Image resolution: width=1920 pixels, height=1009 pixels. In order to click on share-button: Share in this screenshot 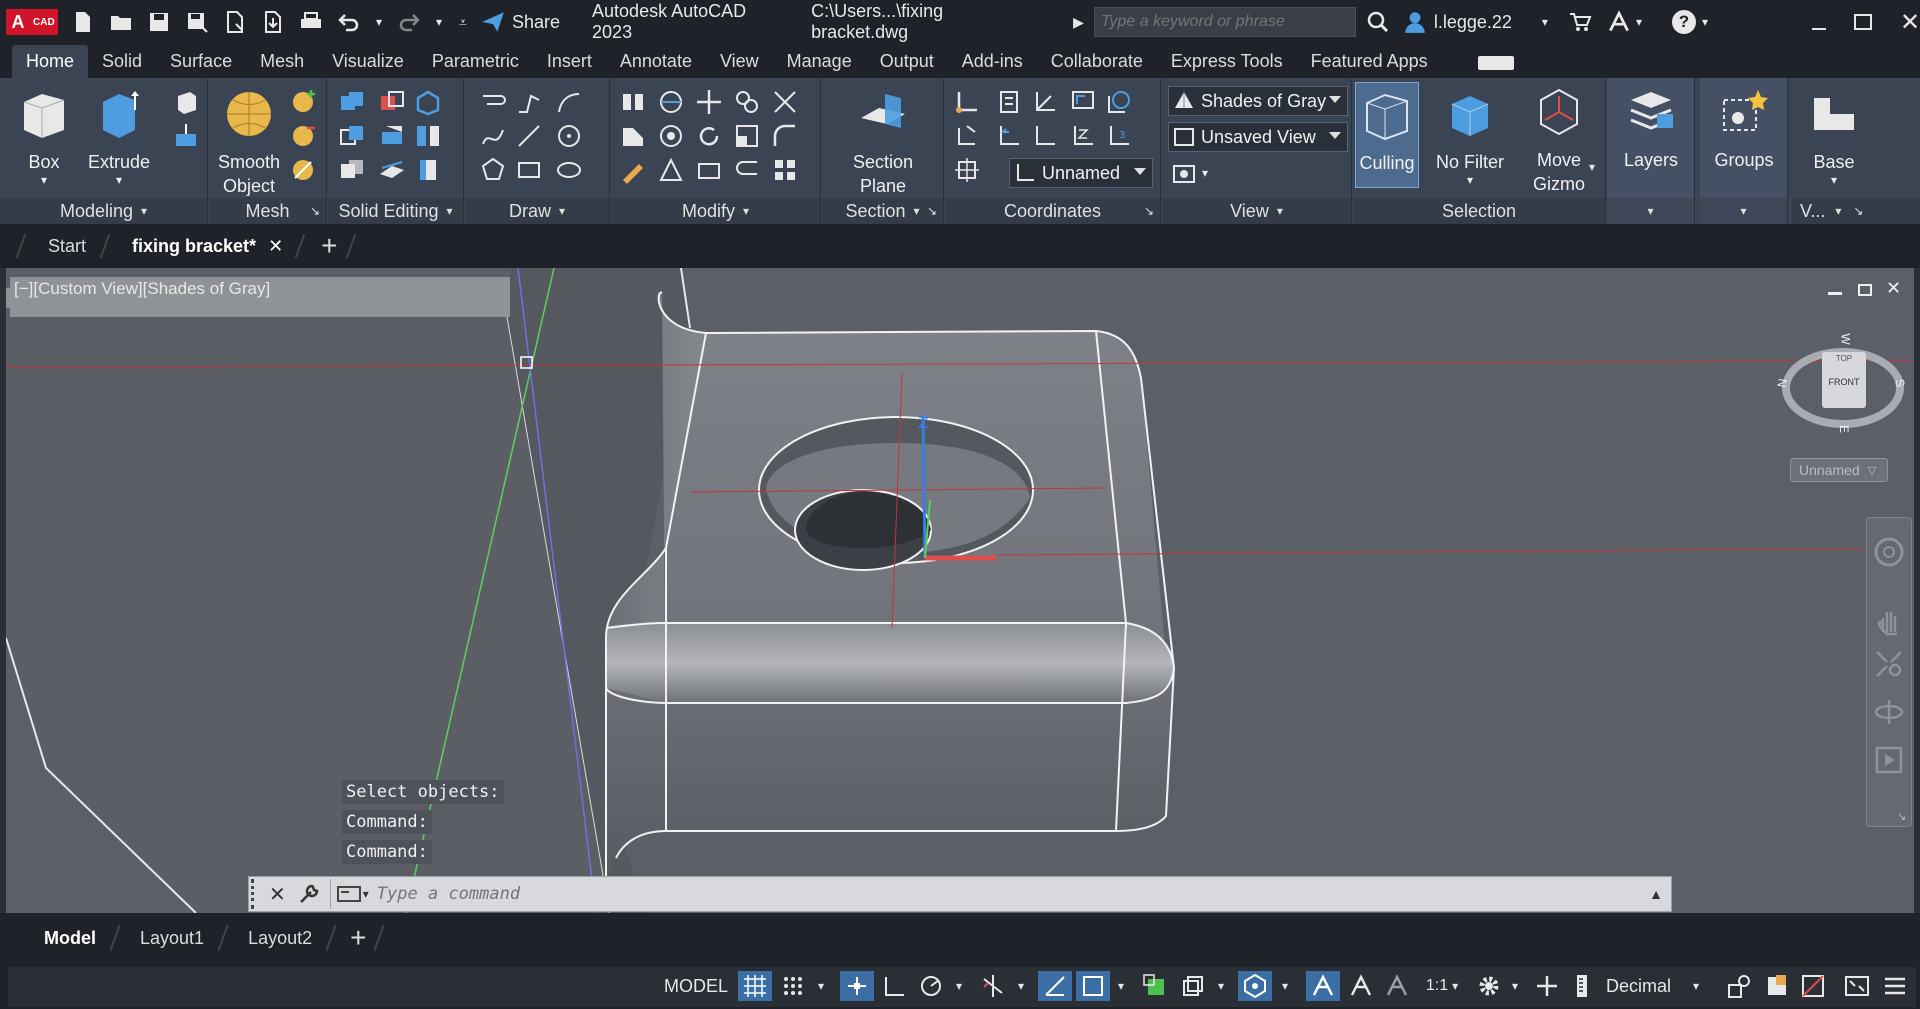, I will do `click(520, 22)`.